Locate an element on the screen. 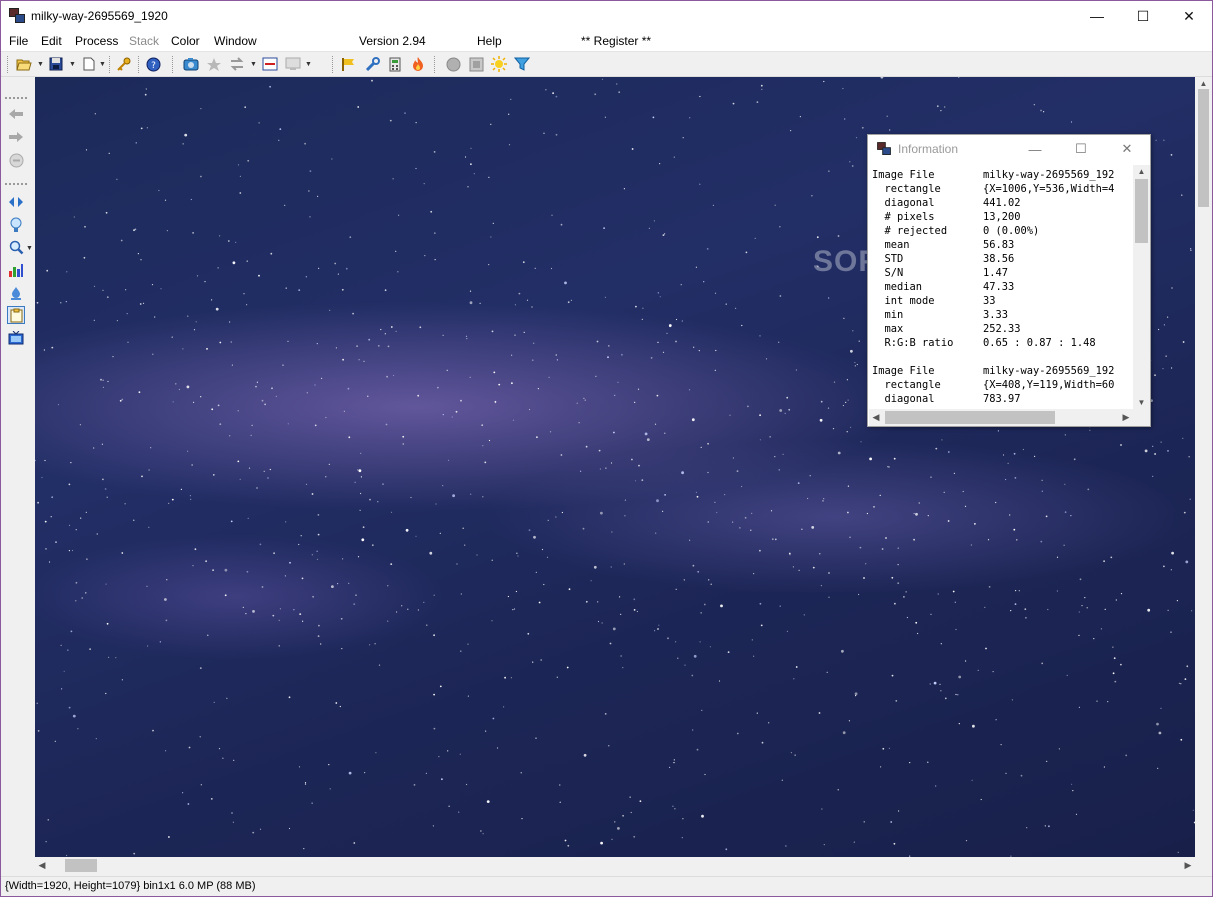 The image size is (1213, 897). info-value: 1.47 is located at coordinates (996, 273).